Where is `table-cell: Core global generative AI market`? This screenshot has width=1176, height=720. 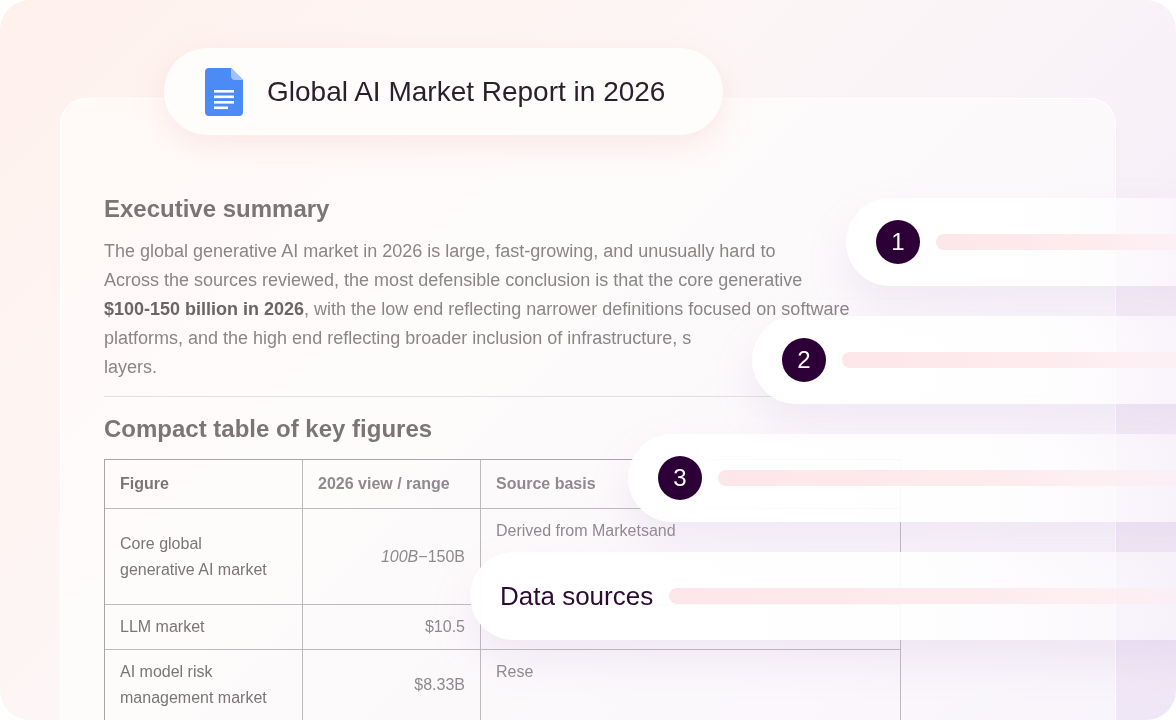 table-cell: Core global generative AI market is located at coordinates (204, 557).